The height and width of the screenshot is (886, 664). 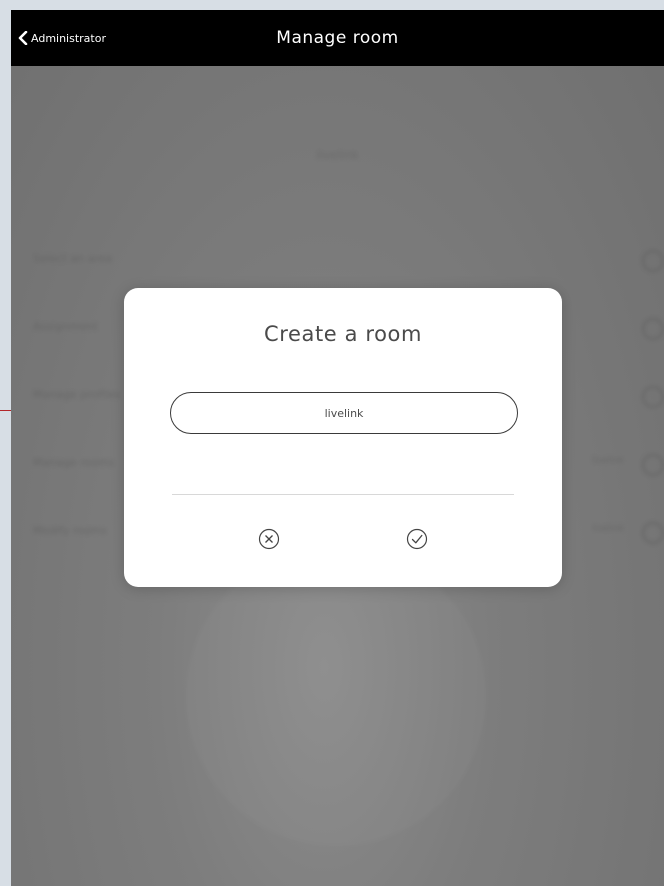 I want to click on row-label: Select an area, so click(x=73, y=258).